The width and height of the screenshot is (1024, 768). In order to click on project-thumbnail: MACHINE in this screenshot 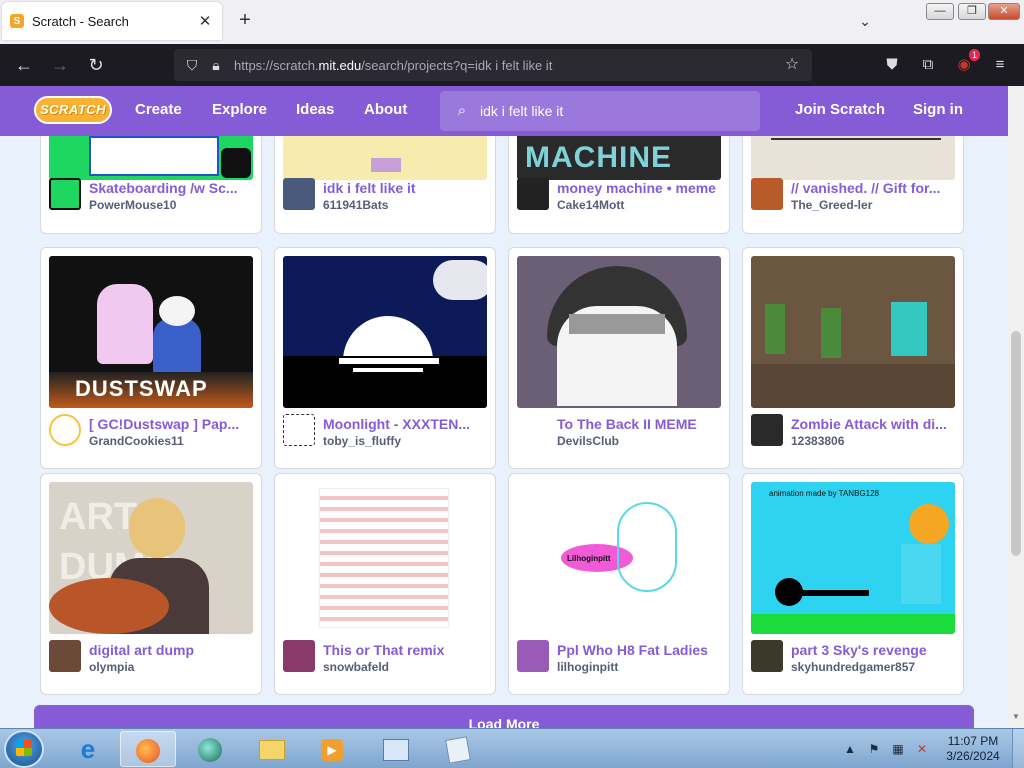, I will do `click(619, 158)`.